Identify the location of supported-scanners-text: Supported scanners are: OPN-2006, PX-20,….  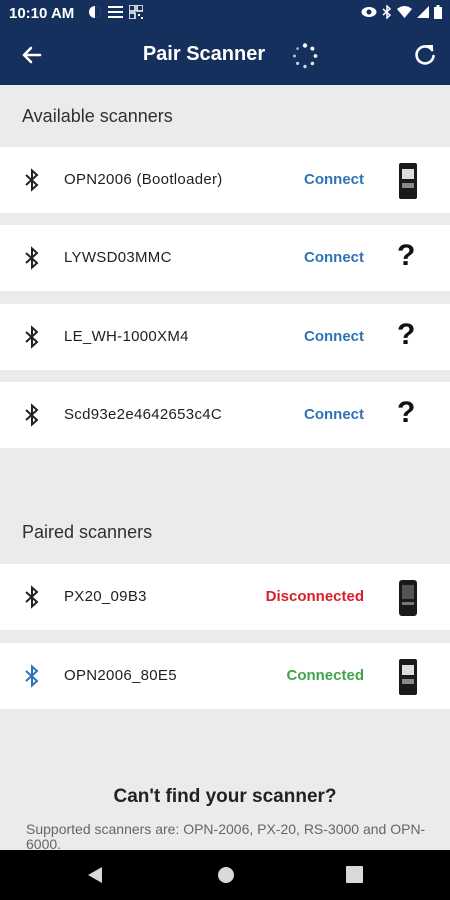
(226, 836).